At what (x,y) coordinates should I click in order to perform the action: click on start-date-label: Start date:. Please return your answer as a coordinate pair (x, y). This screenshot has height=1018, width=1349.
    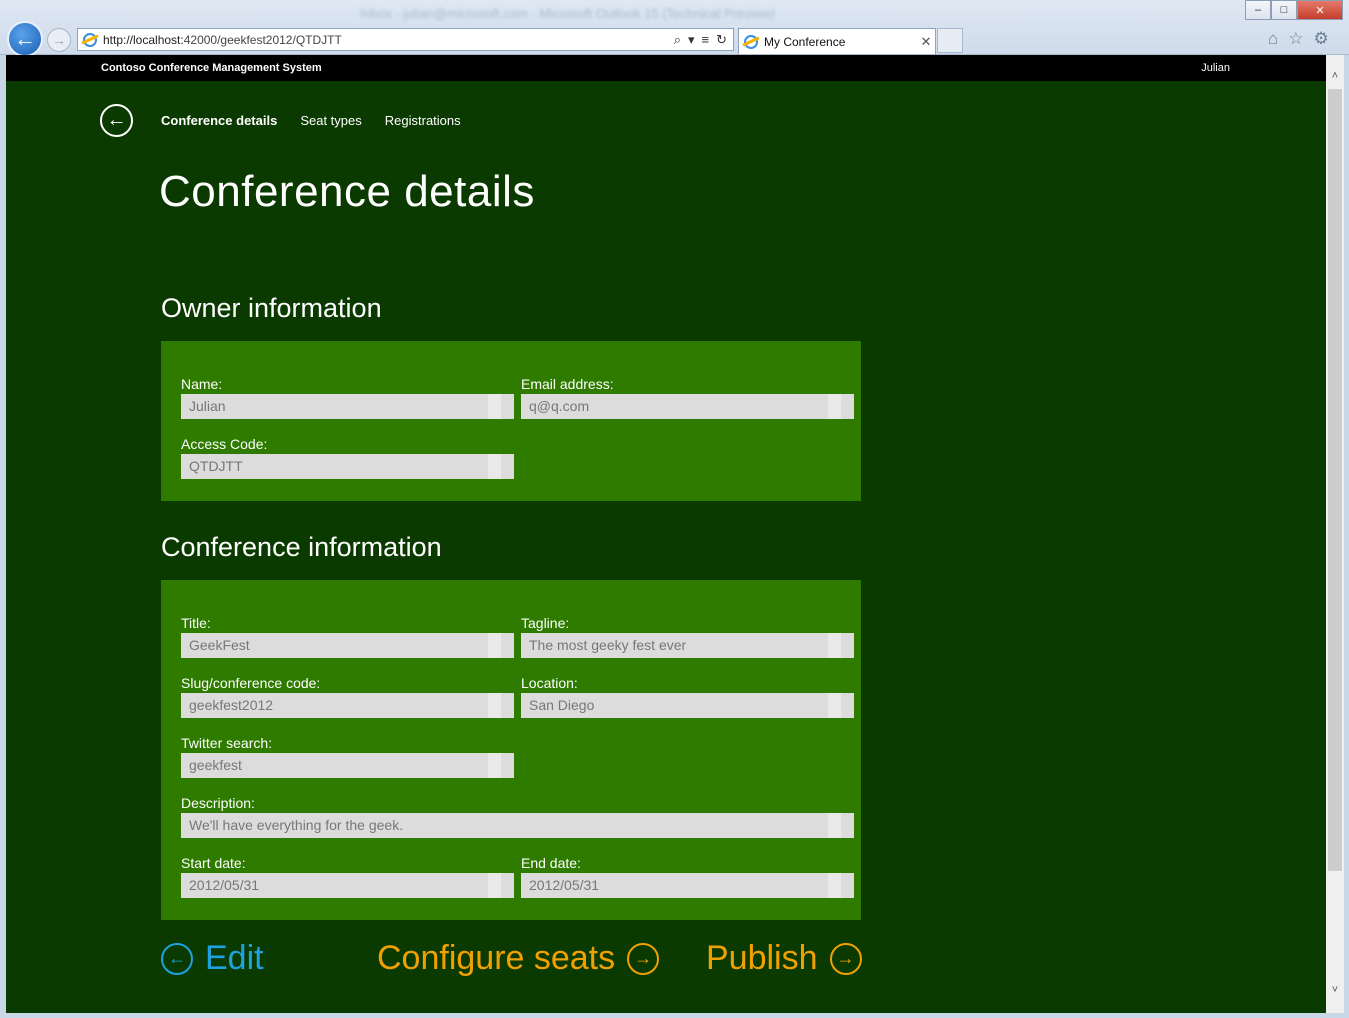
    Looking at the image, I should click on (213, 863).